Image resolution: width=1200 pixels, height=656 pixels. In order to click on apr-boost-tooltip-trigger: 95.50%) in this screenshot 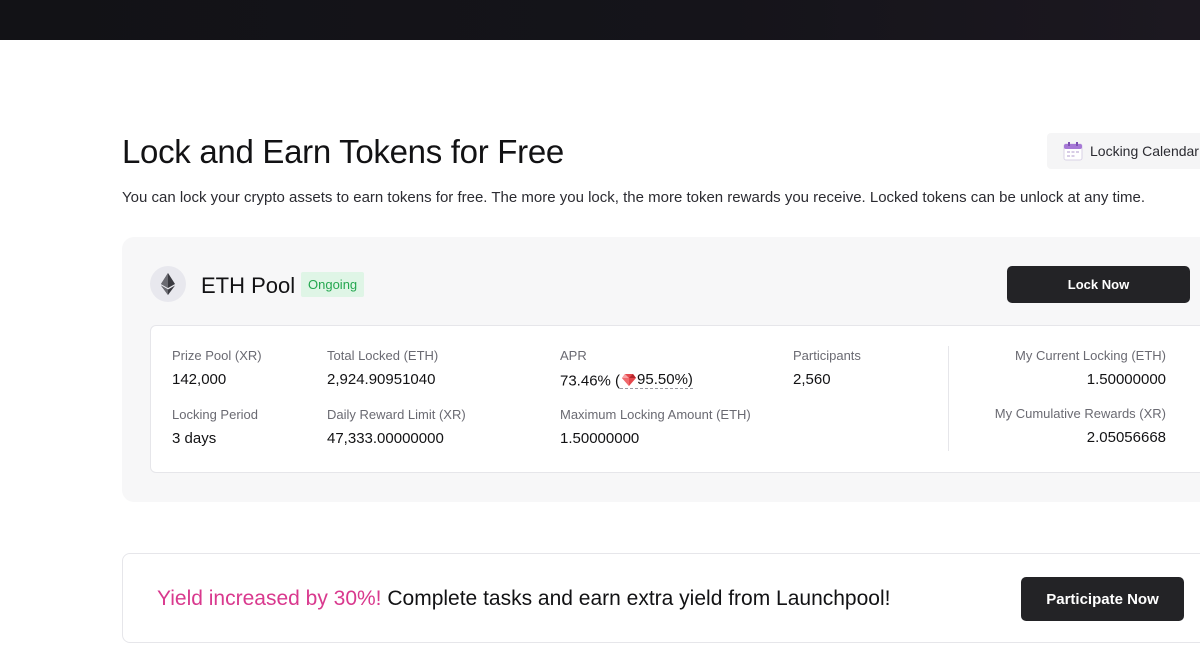, I will do `click(656, 380)`.